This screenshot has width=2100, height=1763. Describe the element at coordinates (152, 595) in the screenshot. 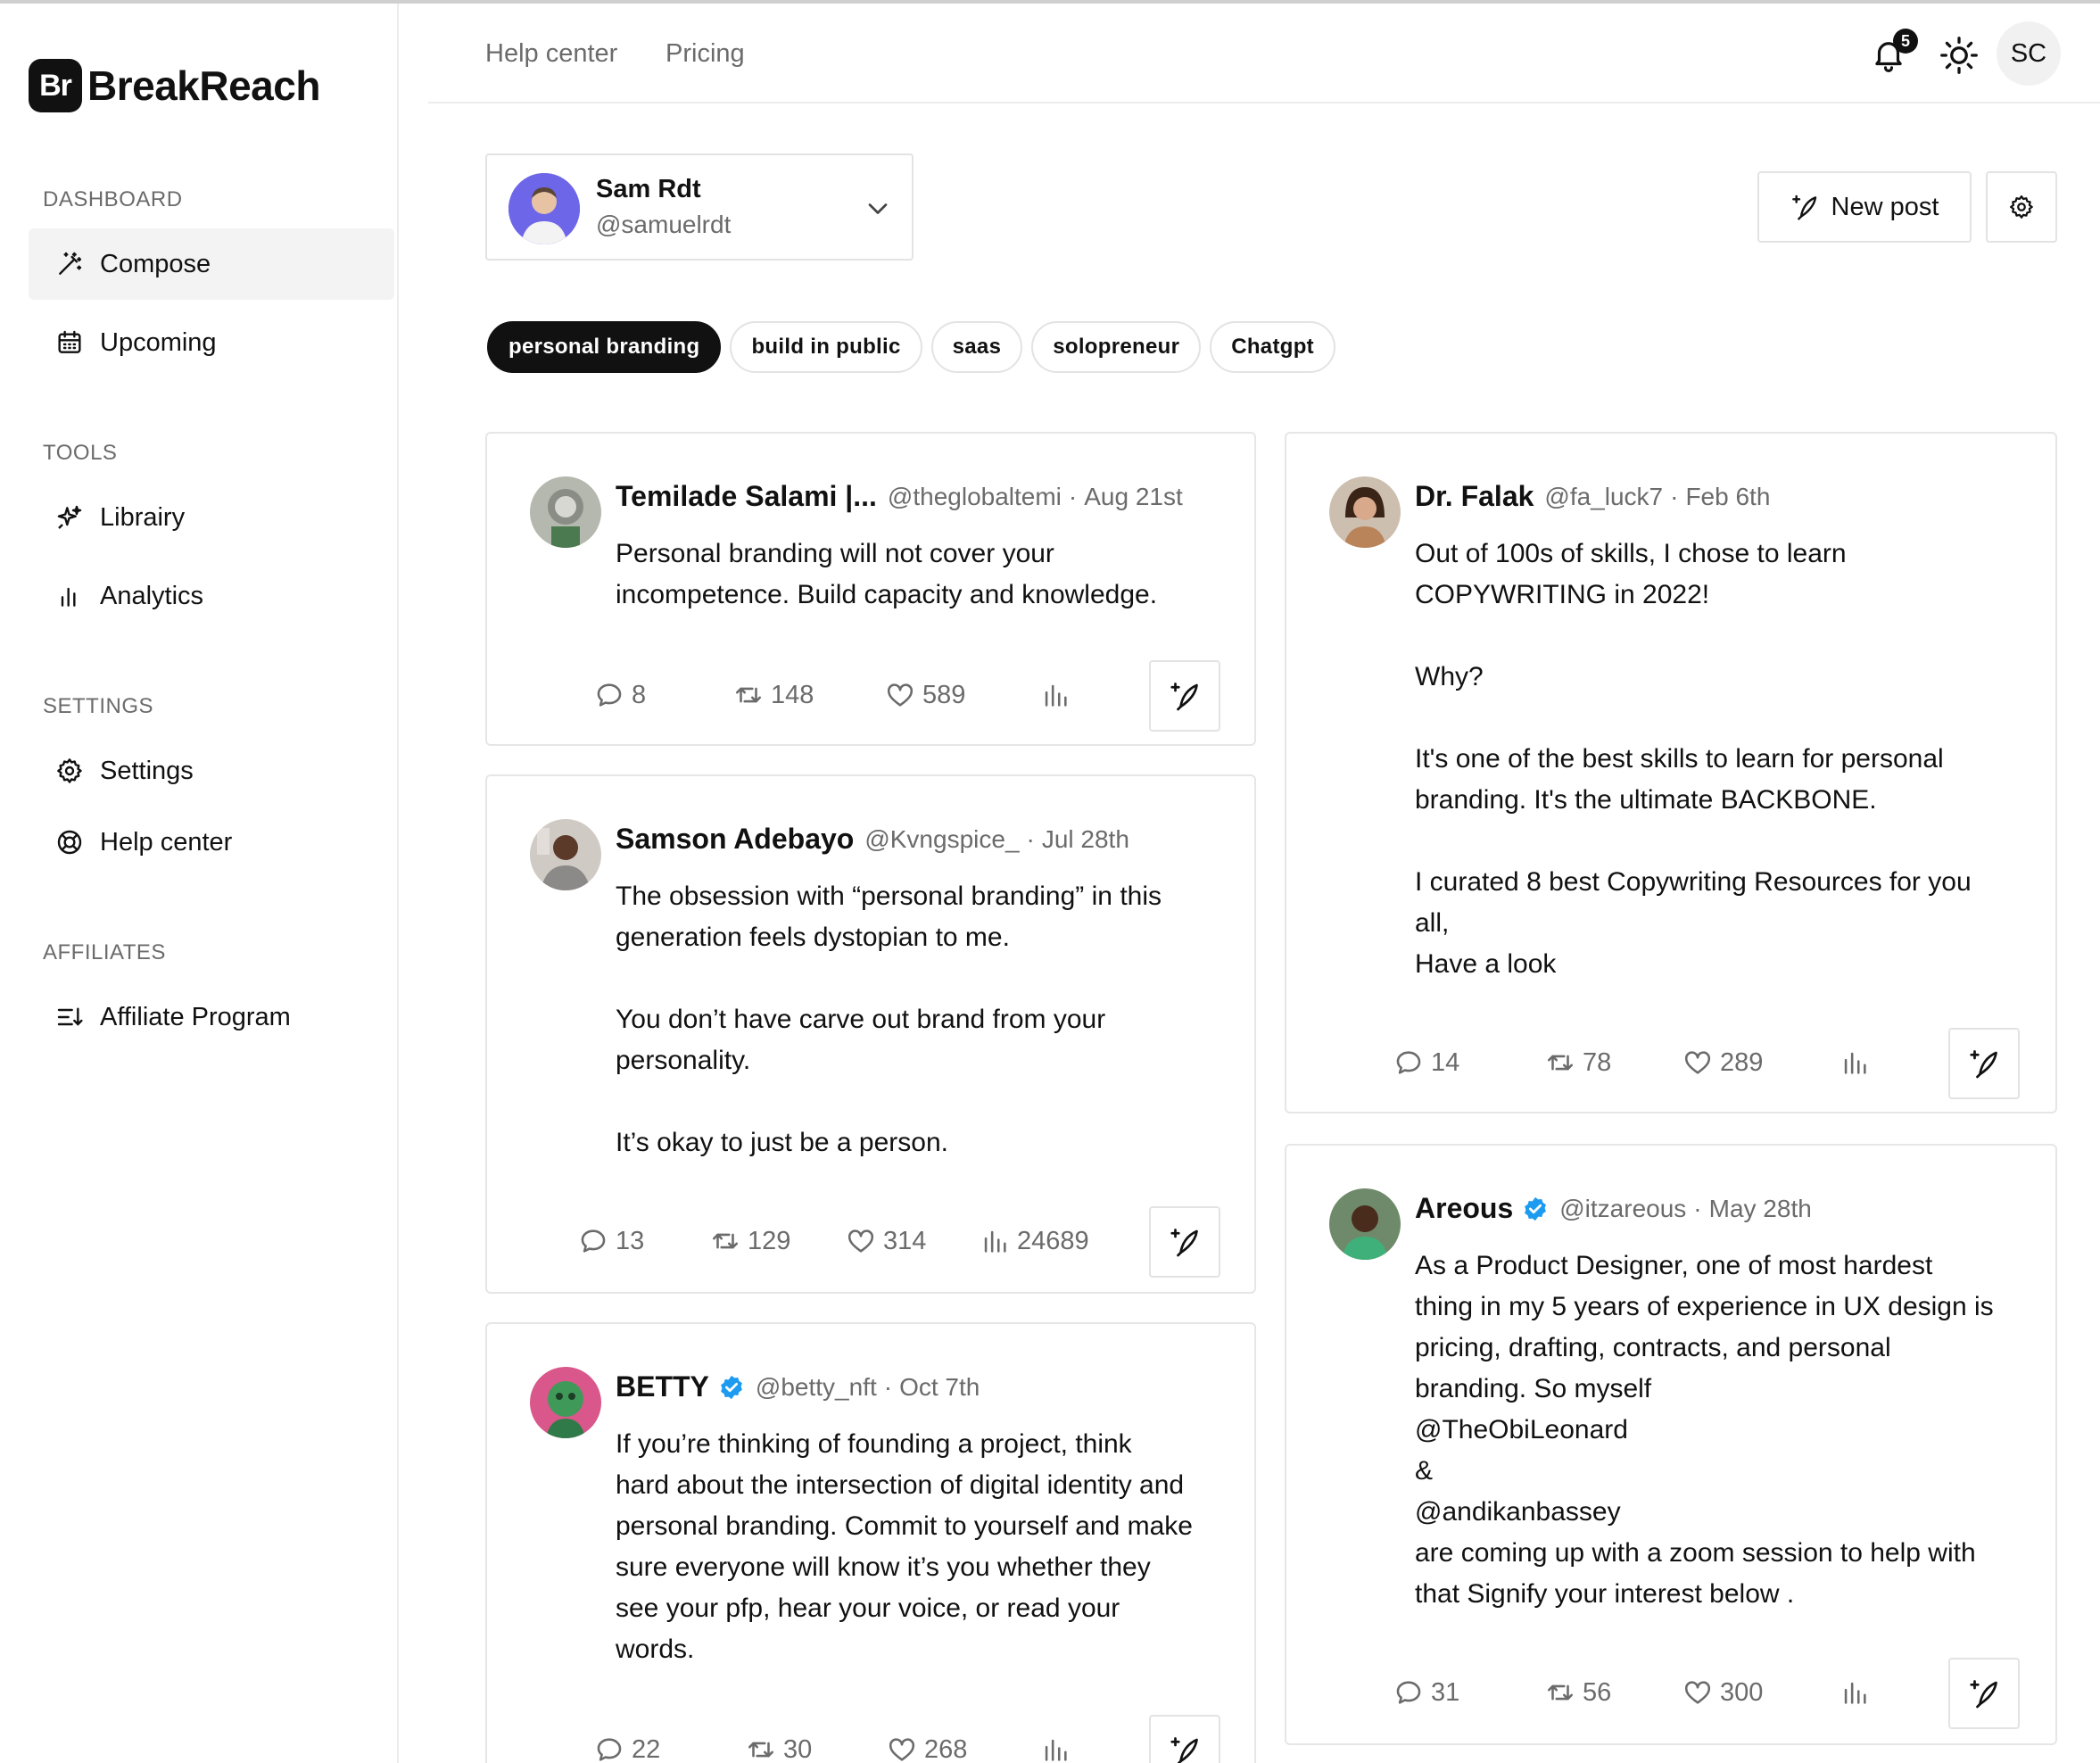

I see `sidebar-item-label: Analytics` at that location.